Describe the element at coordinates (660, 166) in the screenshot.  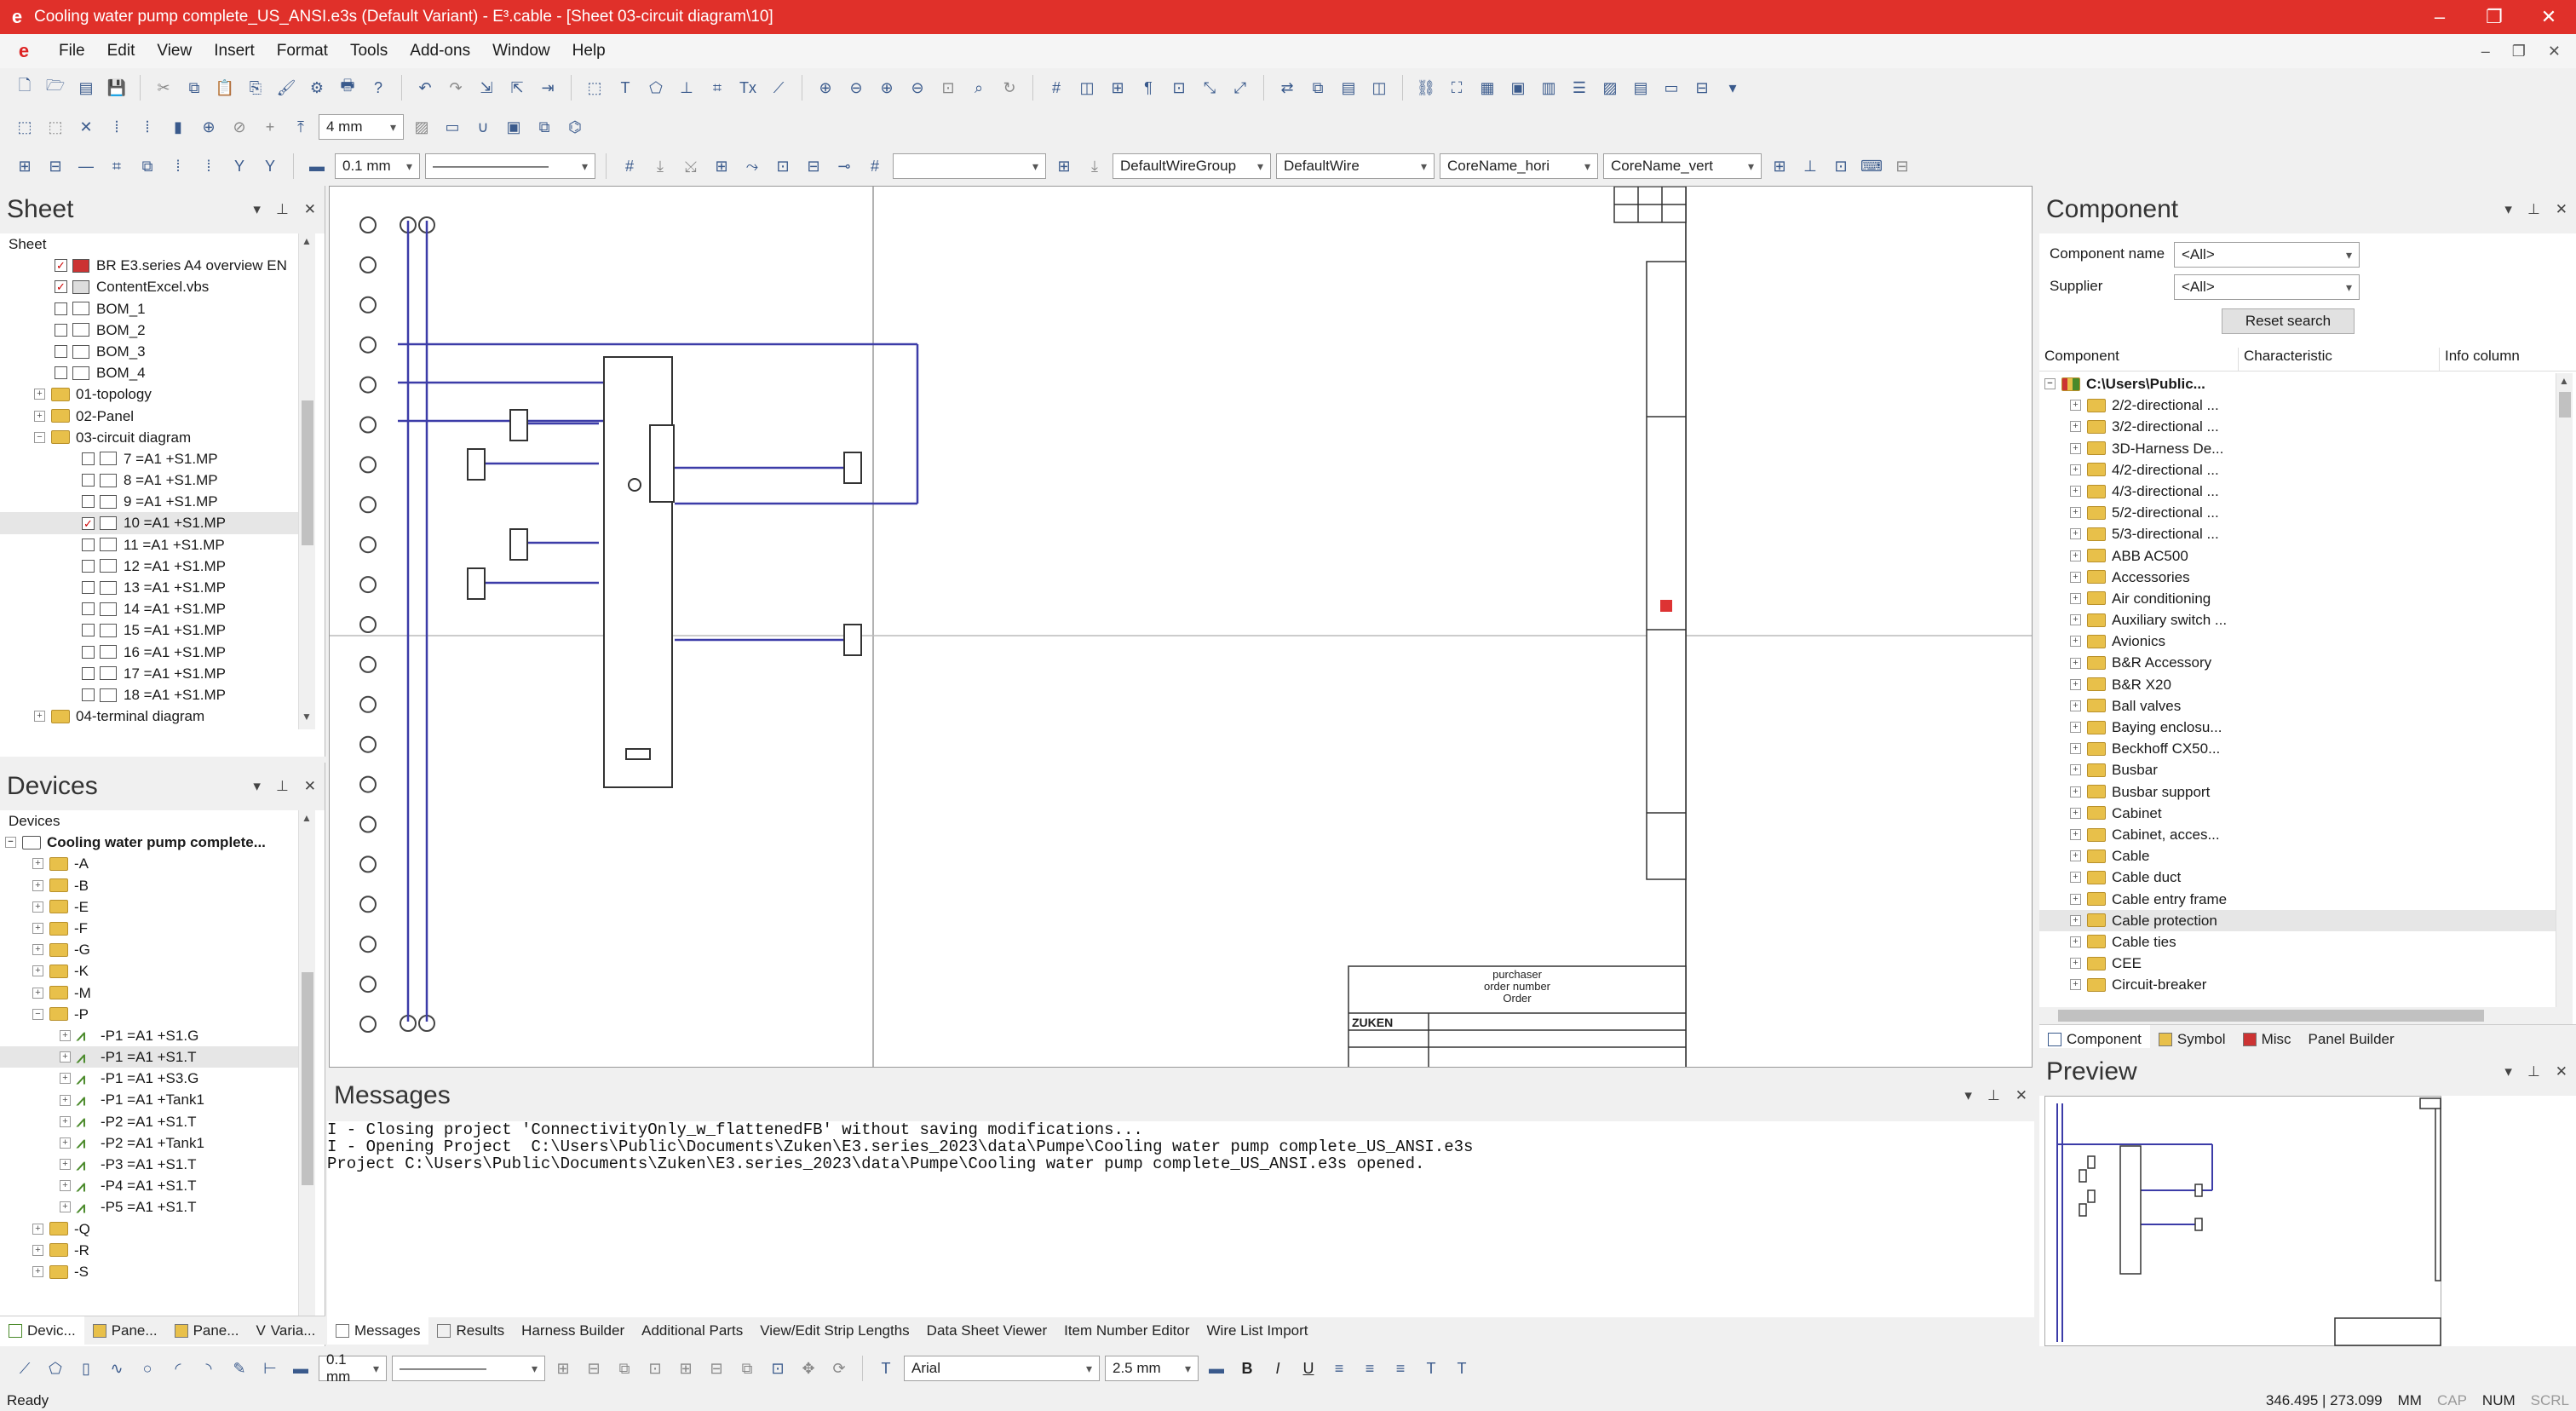
I see `wire-a-icon: ⤓` at that location.